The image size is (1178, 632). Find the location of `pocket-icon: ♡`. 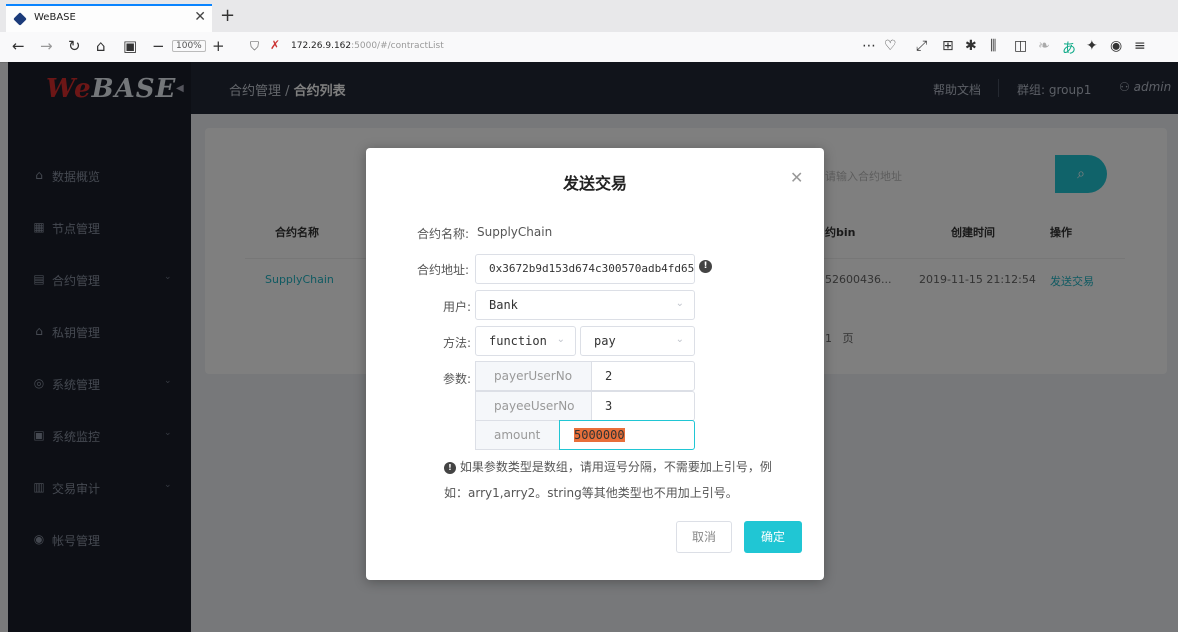

pocket-icon: ♡ is located at coordinates (890, 46).